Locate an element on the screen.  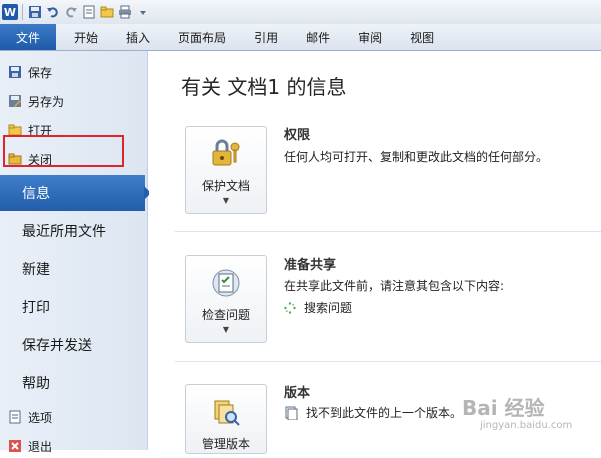
open-icon is located at coordinates (107, 12).